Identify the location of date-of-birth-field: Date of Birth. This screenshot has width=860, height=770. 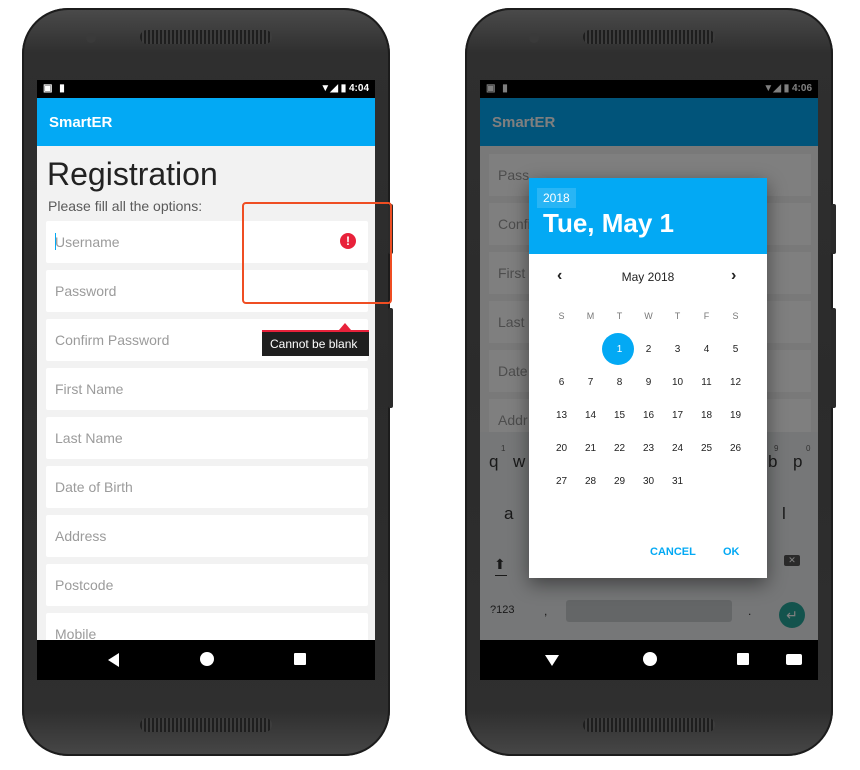
(207, 487).